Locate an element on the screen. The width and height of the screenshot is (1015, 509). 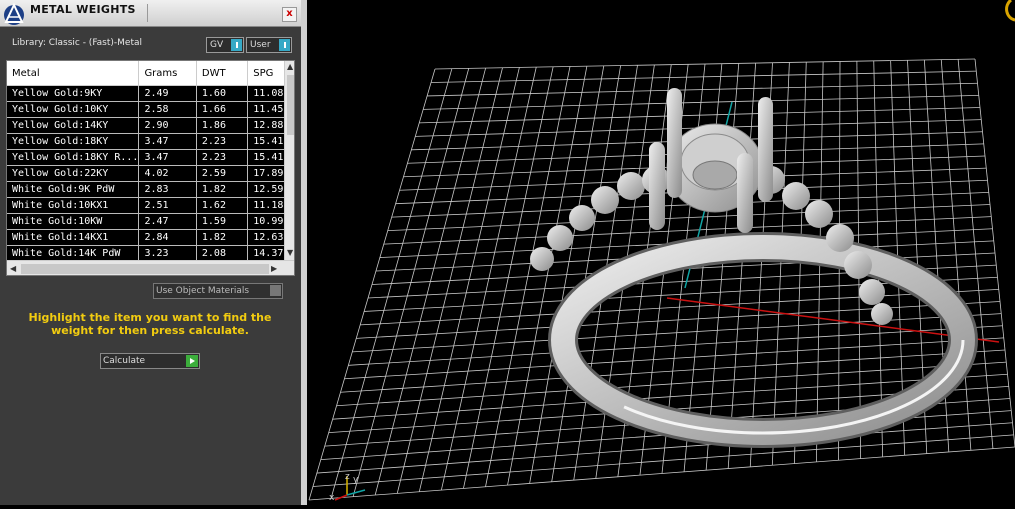
table-row: White Gold:10KX1 2.51 1.62 11.18 is located at coordinates (150, 205).